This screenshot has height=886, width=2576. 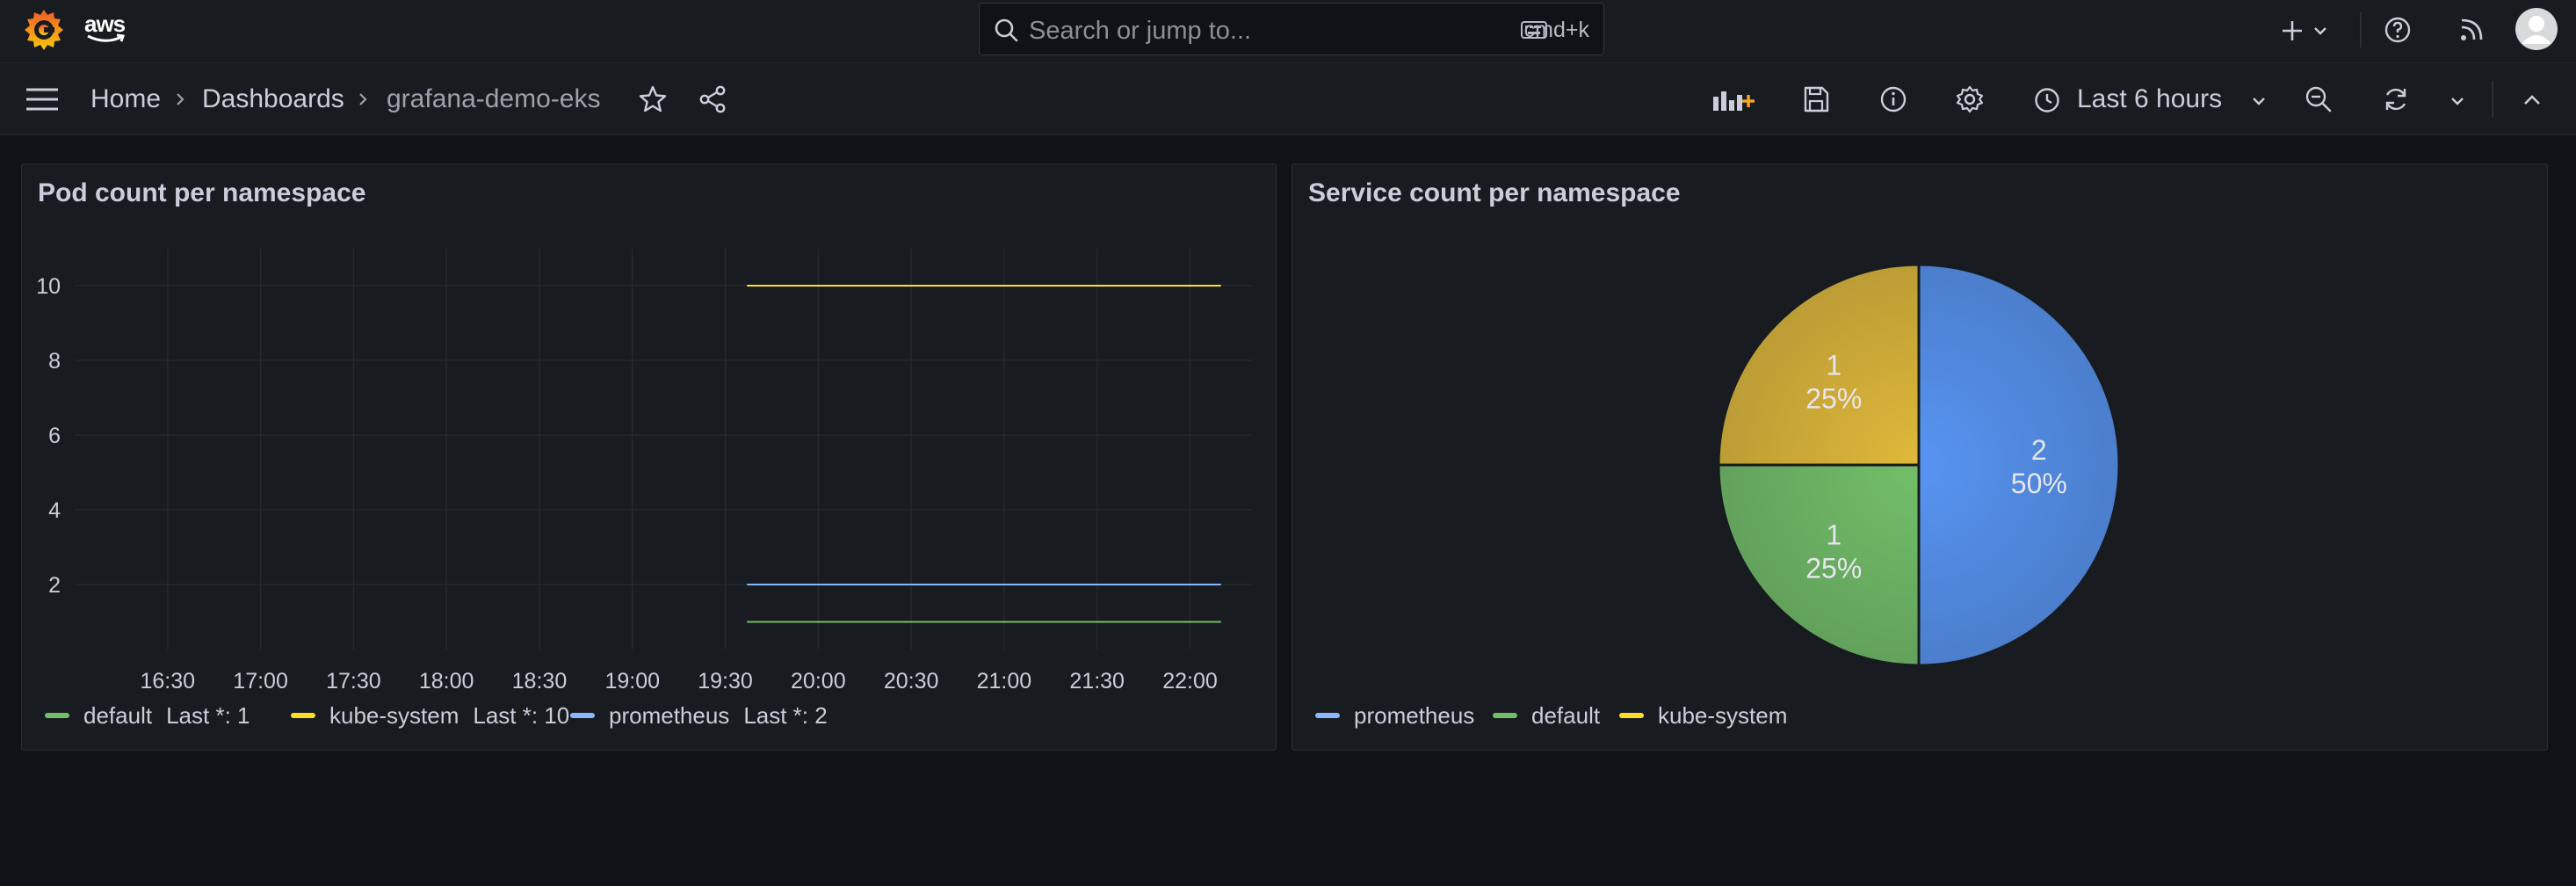 I want to click on chevron-up-icon, so click(x=2532, y=100).